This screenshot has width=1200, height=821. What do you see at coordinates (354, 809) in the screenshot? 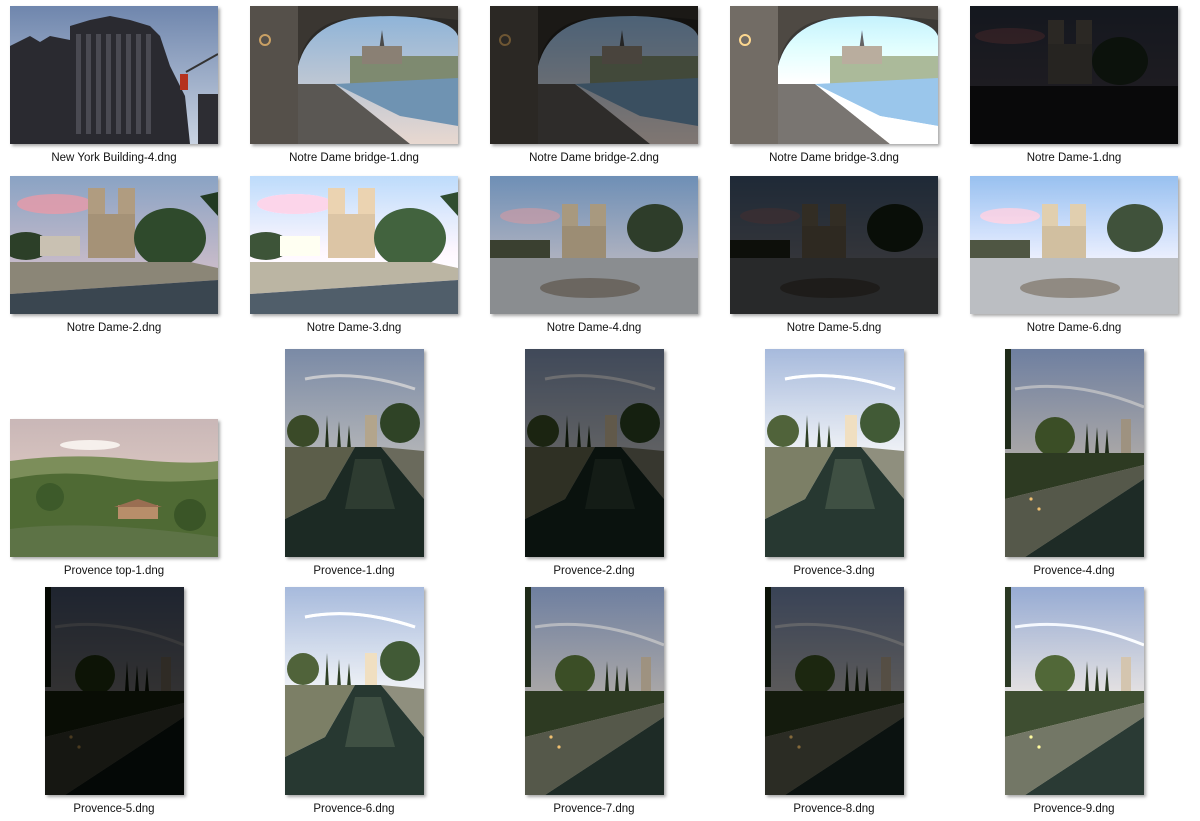
I see `file-name-label: Provence-6.dng` at bounding box center [354, 809].